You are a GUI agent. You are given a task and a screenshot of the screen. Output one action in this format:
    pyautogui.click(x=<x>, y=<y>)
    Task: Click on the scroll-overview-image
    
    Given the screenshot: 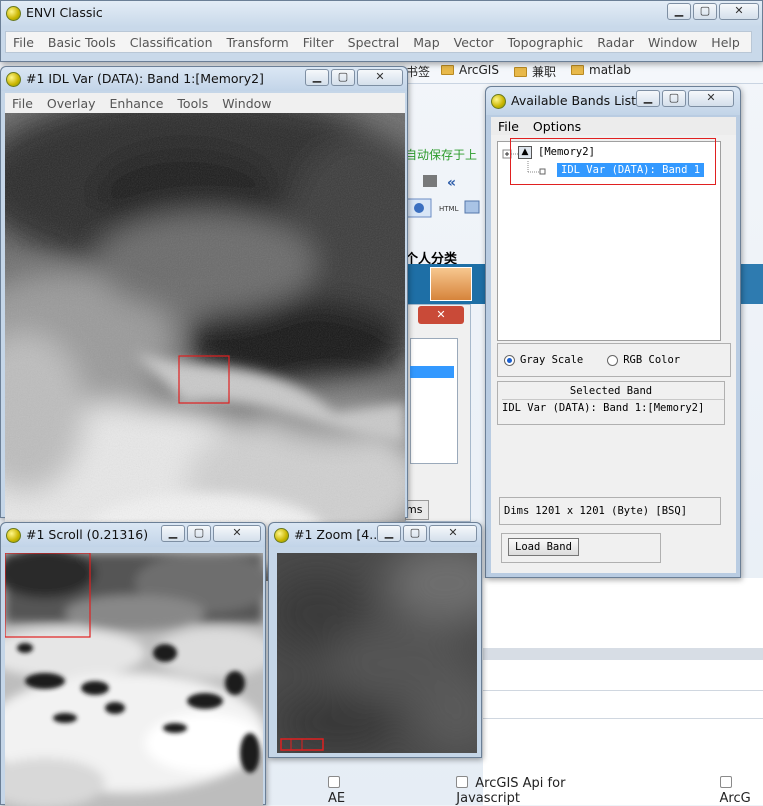 What is the action you would take?
    pyautogui.click(x=134, y=679)
    